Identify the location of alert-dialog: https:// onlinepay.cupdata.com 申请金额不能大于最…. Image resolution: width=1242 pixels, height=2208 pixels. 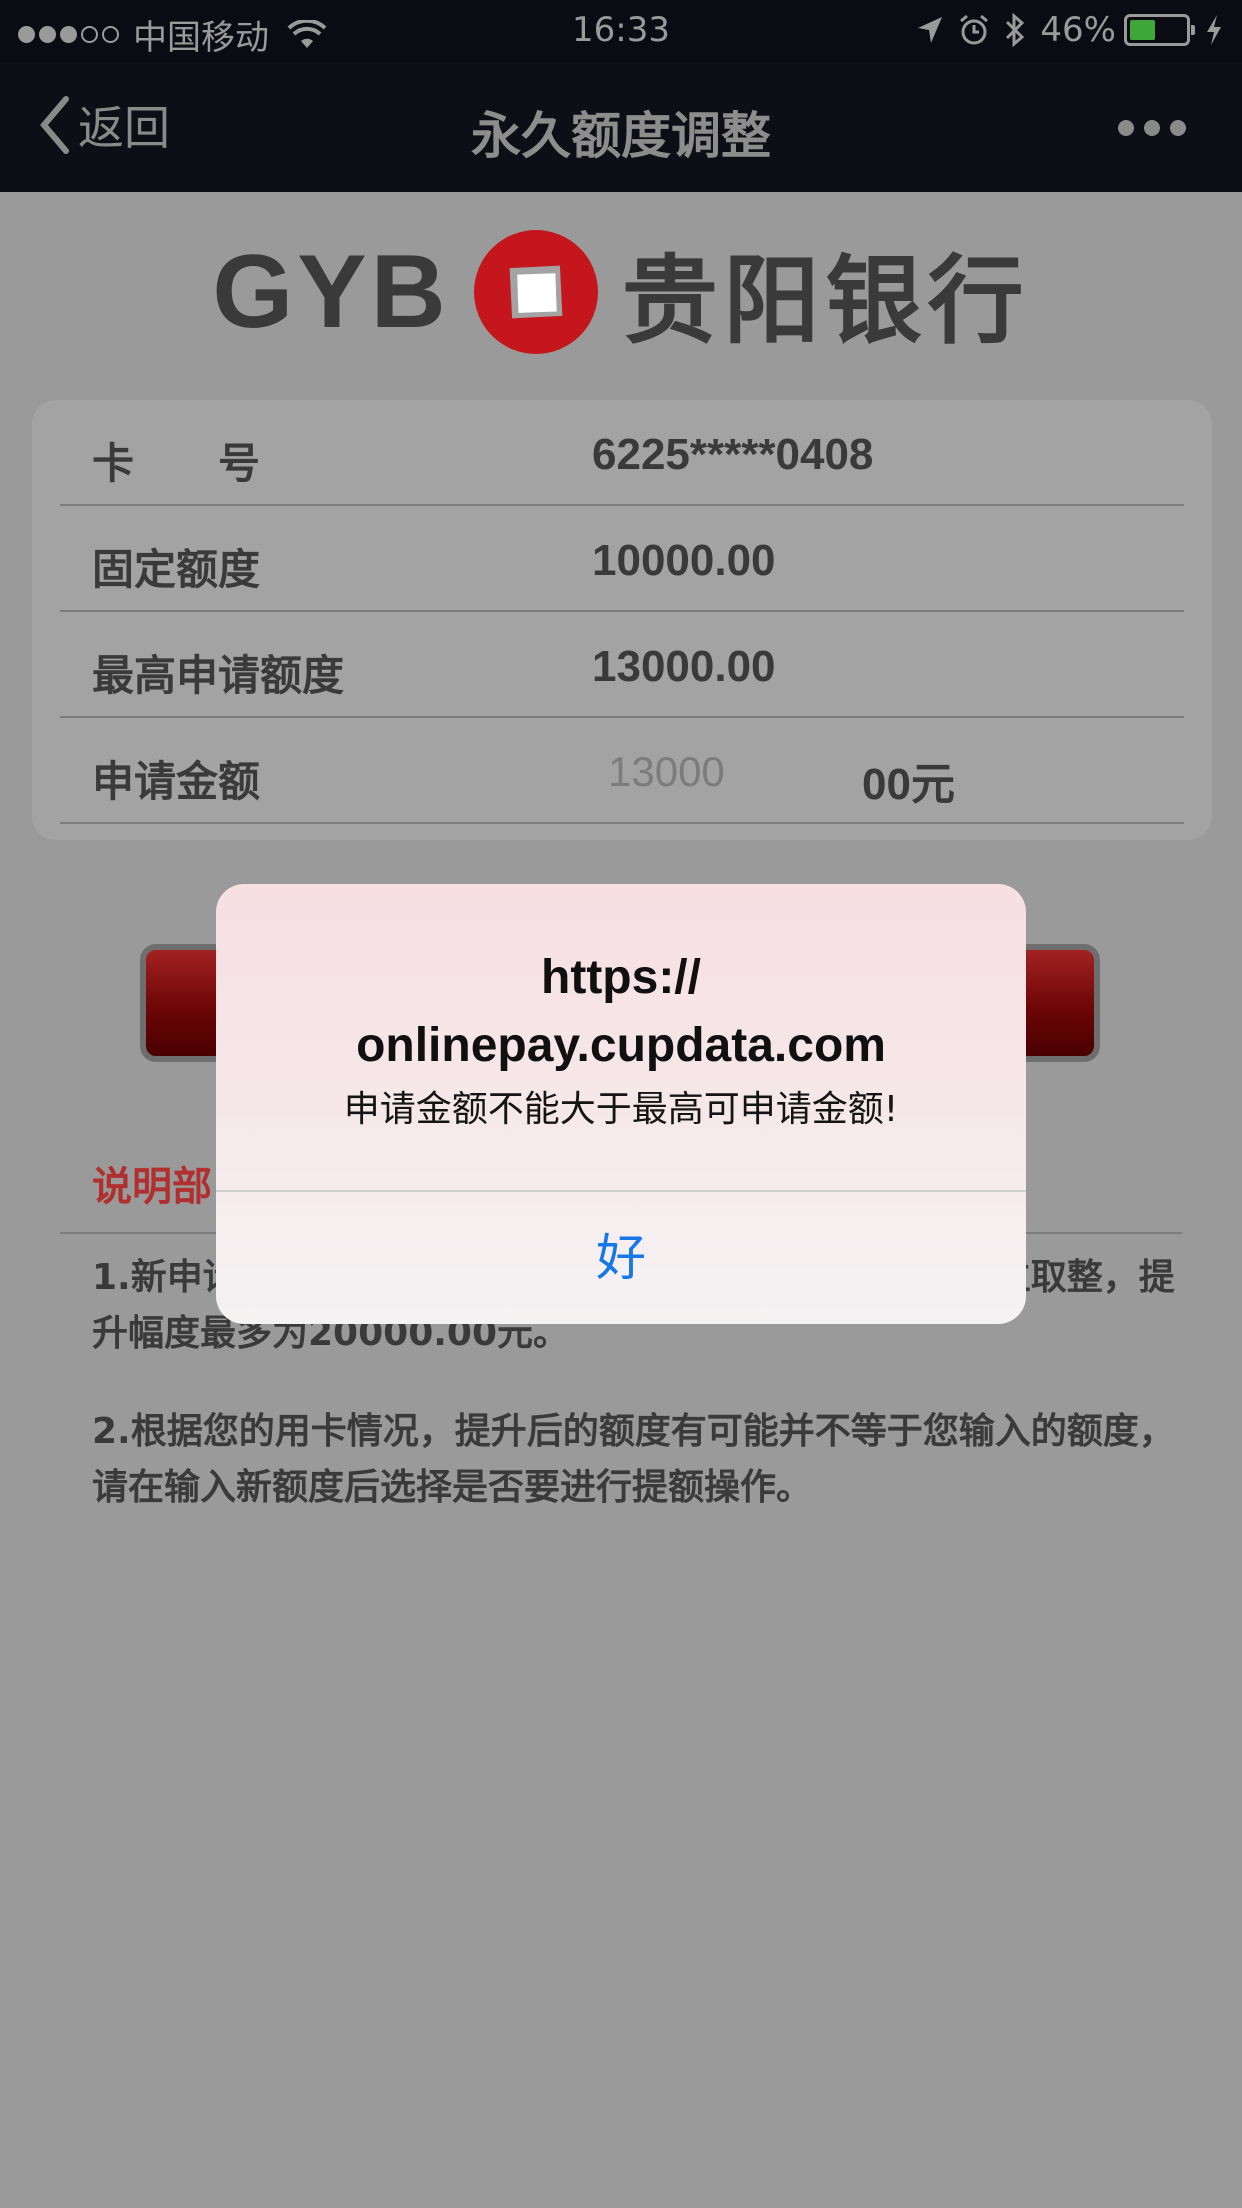
(621, 1104).